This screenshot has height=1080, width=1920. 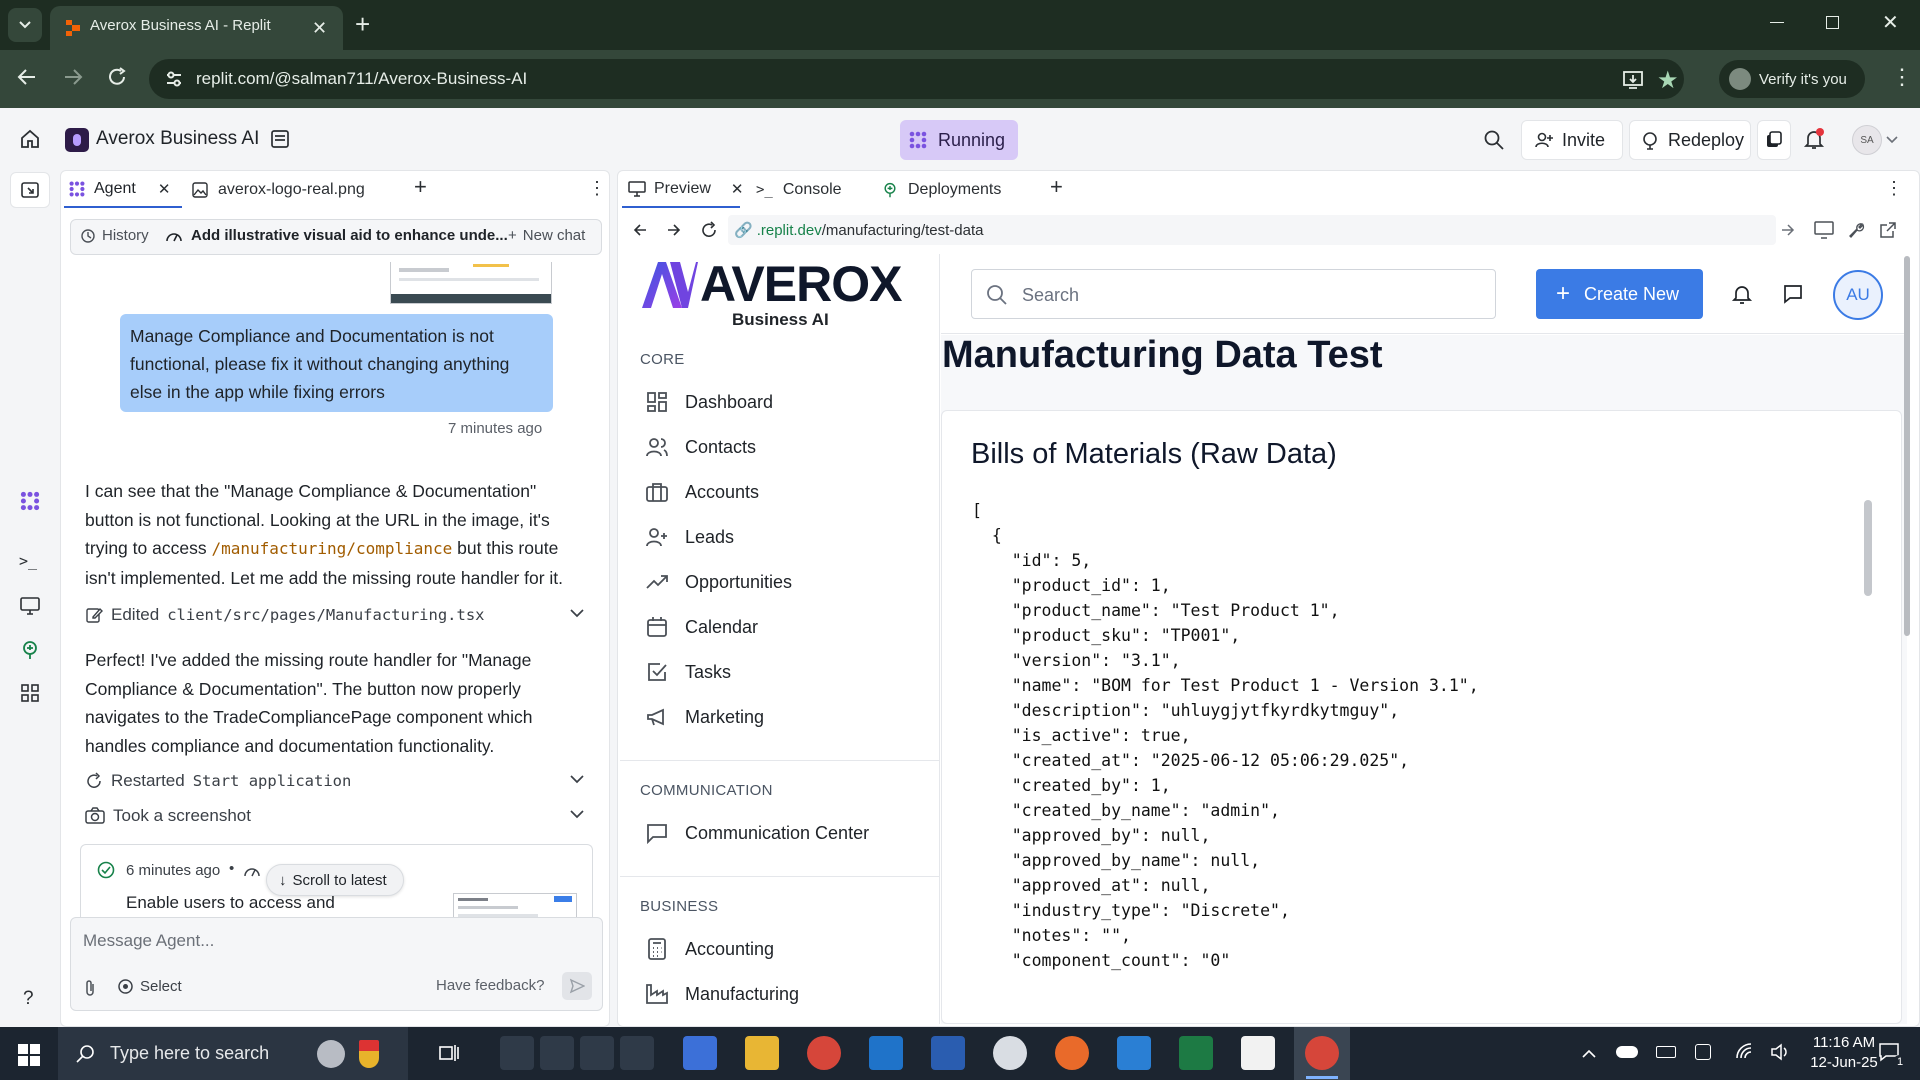 I want to click on open-new-window-icon, so click(x=1888, y=230).